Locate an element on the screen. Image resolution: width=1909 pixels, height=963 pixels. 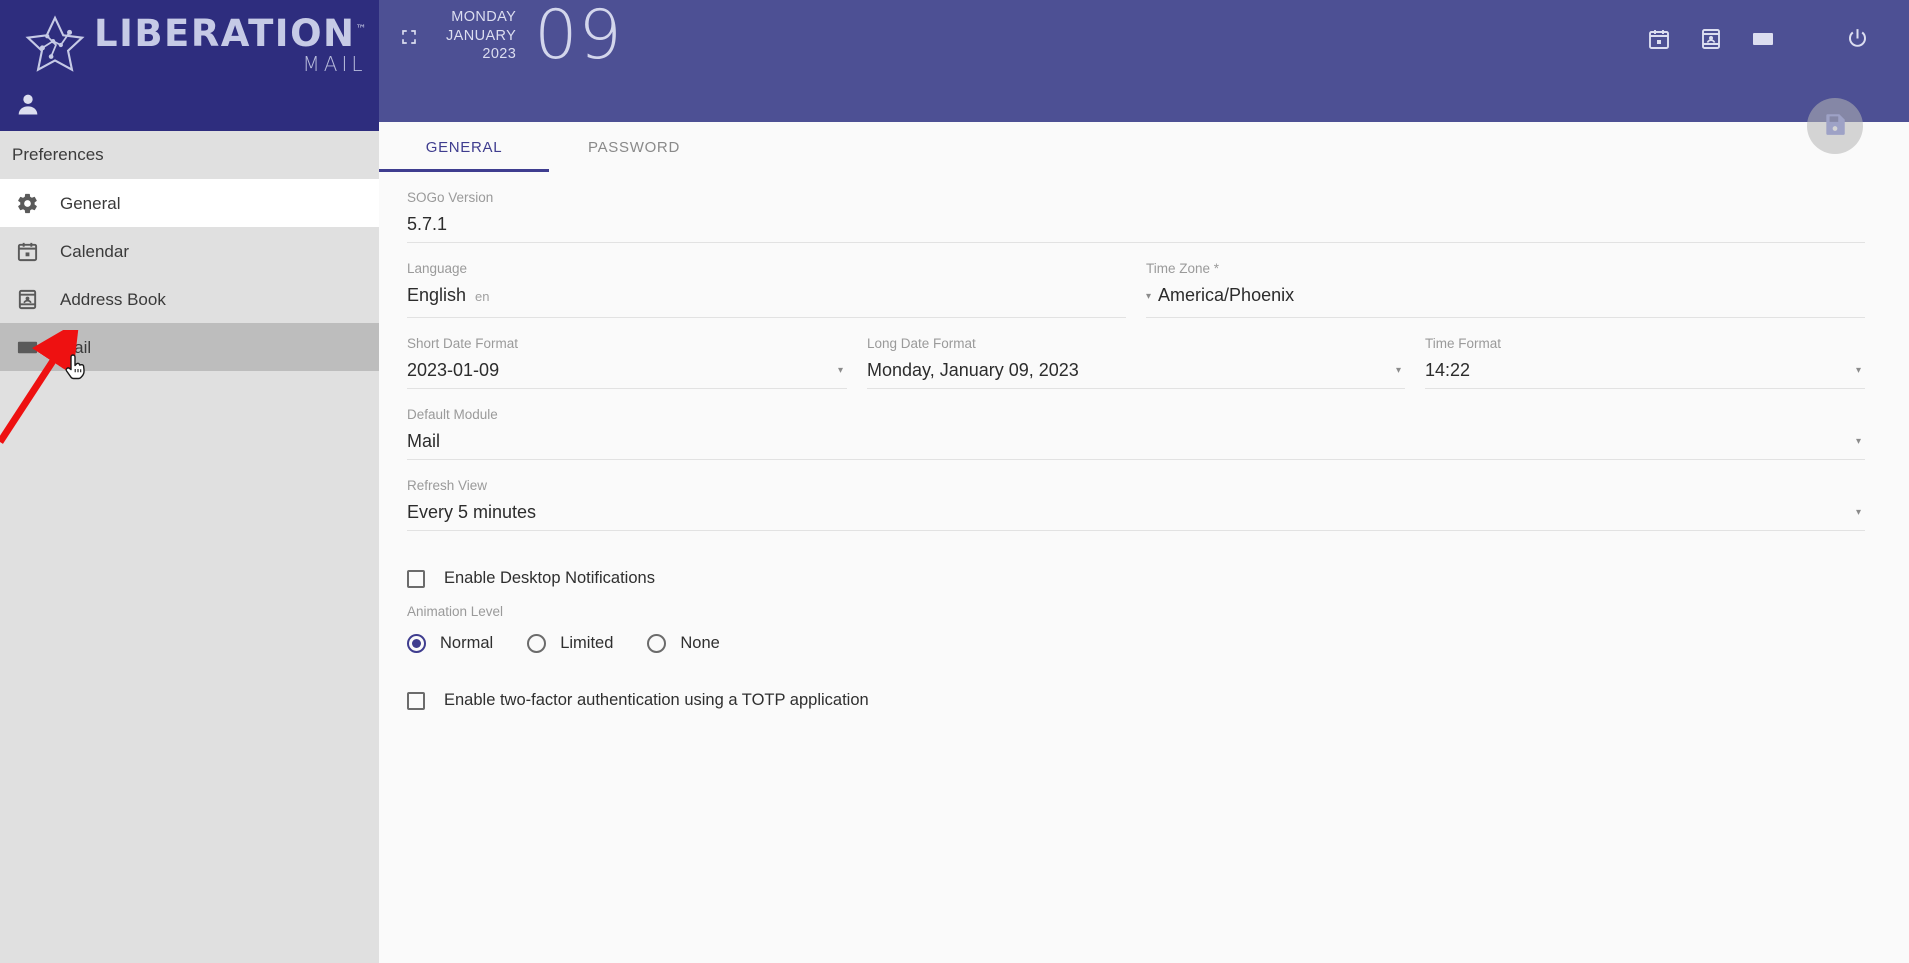
field-label: Short Date Format is located at coordinates (463, 343).